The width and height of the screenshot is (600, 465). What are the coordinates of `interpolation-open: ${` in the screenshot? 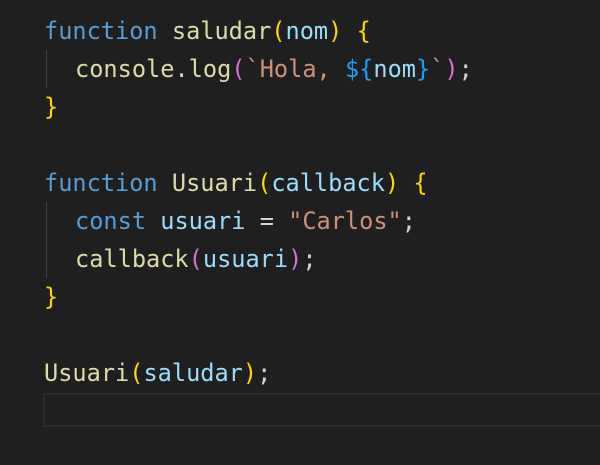 It's located at (359, 69).